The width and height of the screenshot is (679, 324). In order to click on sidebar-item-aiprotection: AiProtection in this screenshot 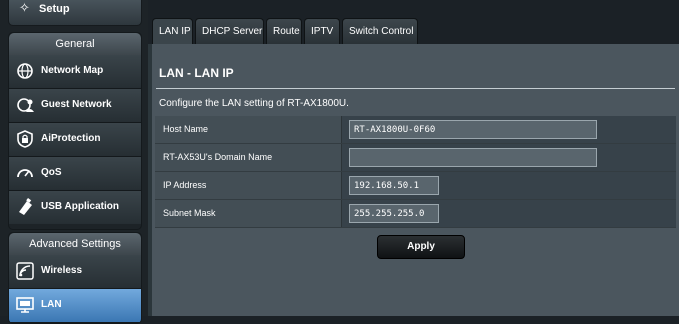, I will do `click(75, 140)`.